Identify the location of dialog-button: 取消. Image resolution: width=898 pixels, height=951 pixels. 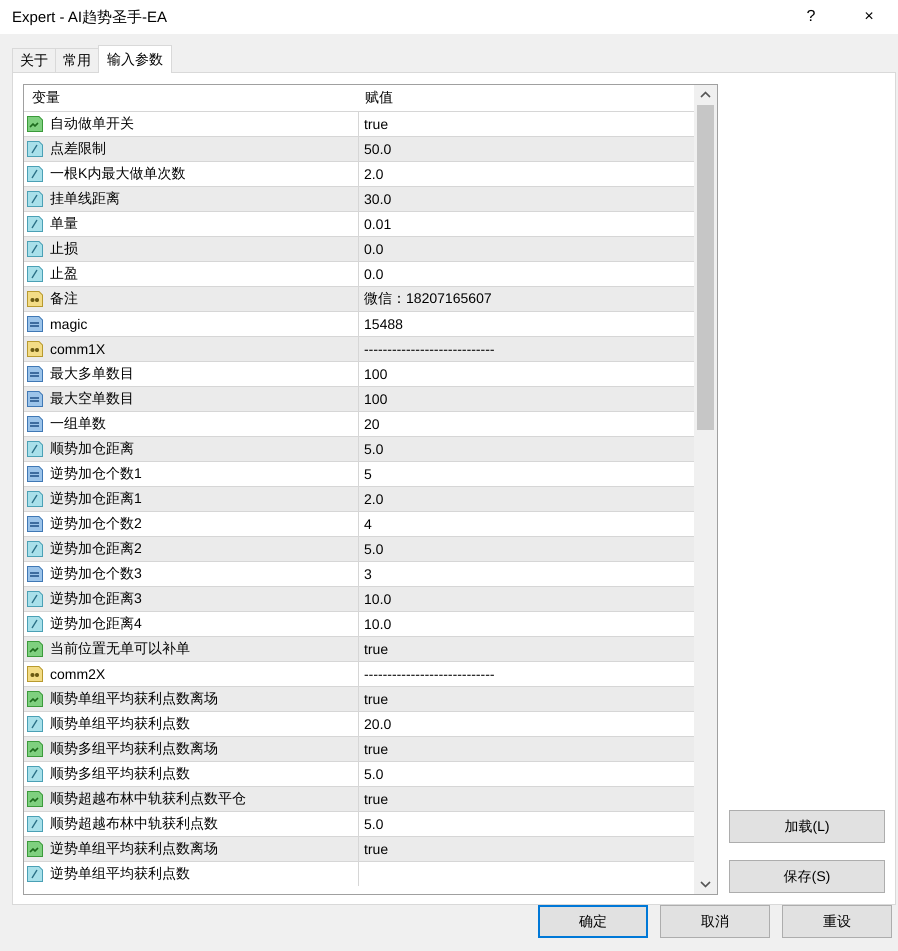
(715, 921).